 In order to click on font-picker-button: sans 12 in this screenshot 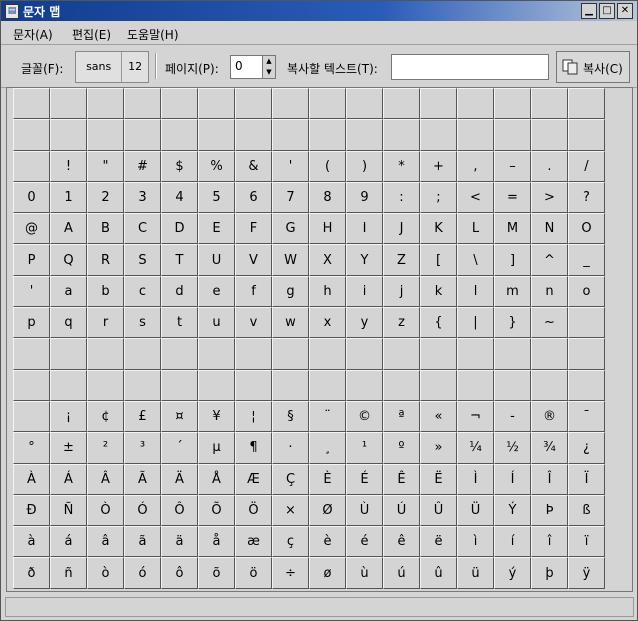, I will do `click(112, 67)`.